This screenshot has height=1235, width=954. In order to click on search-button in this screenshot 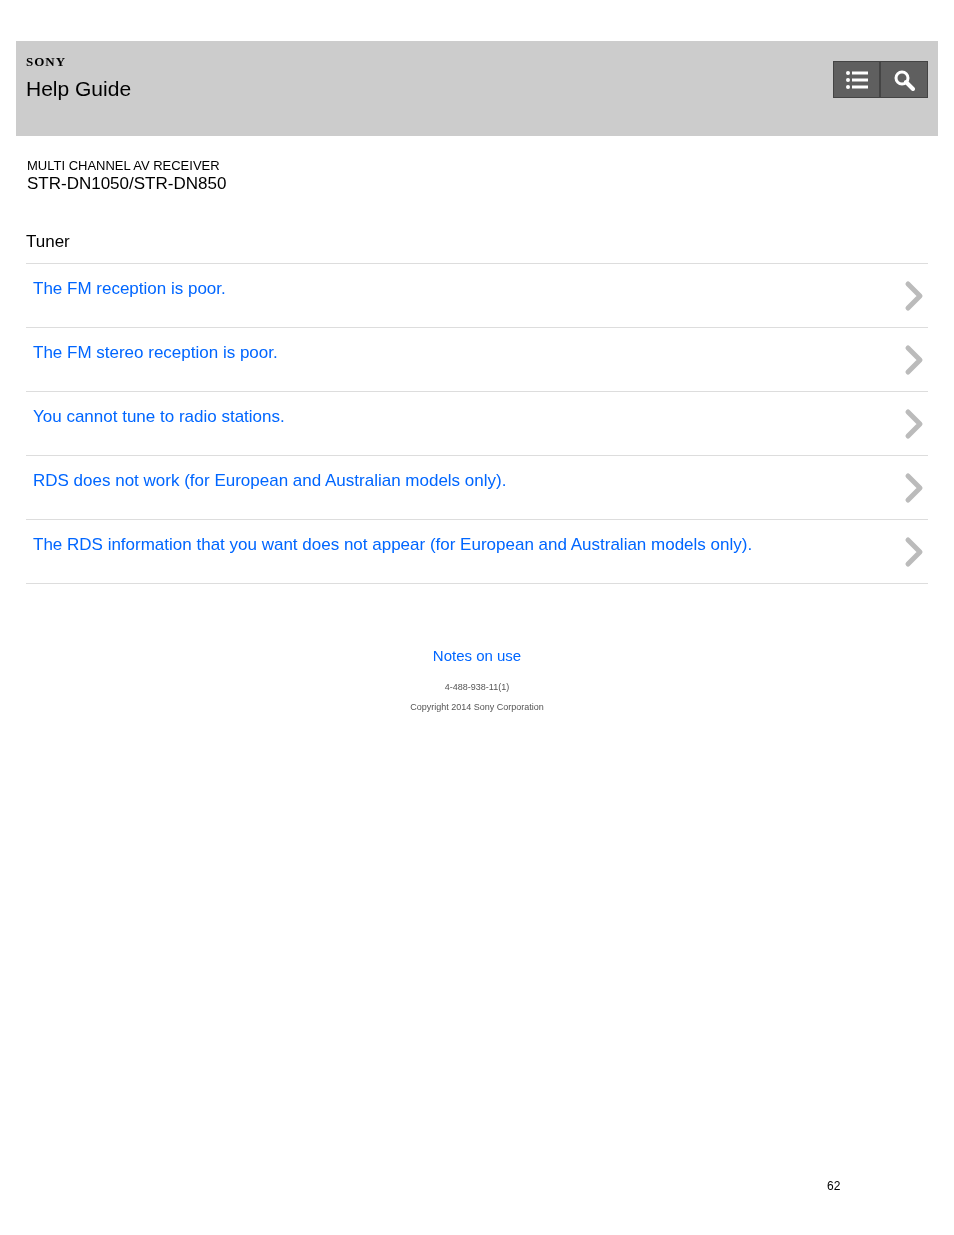, I will do `click(904, 79)`.